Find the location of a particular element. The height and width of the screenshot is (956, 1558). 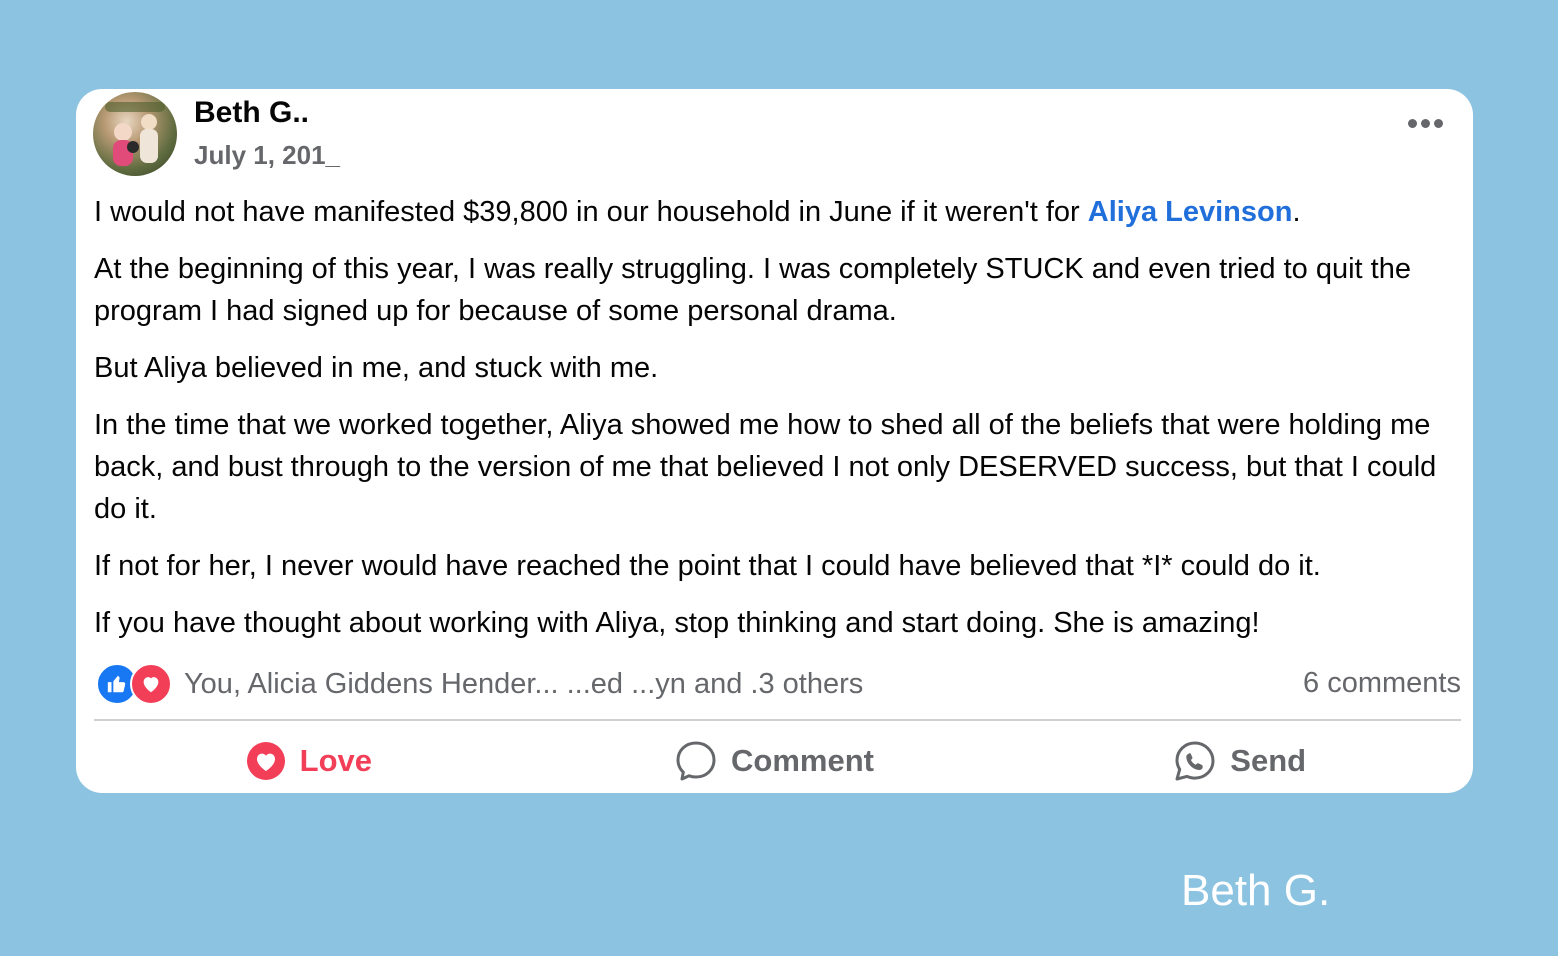

avatar-photo is located at coordinates (135, 134).